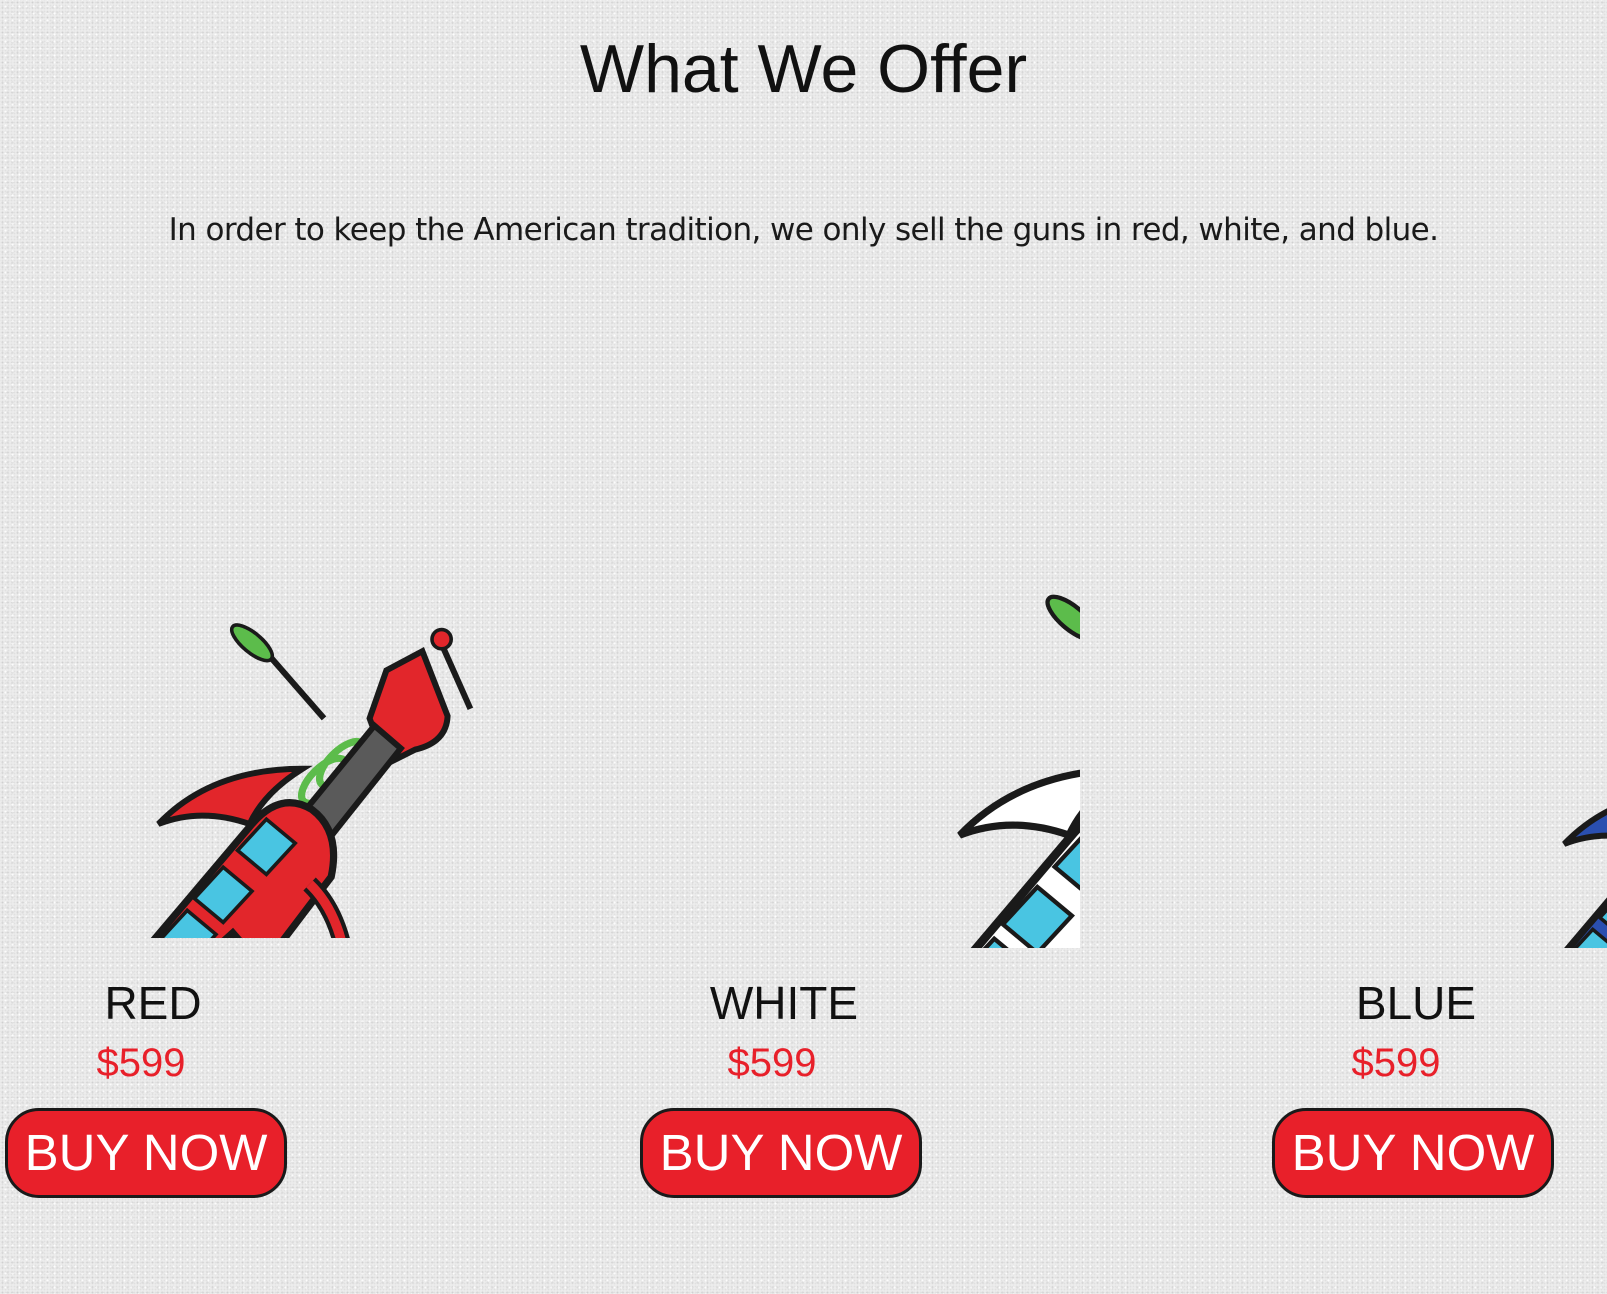 This screenshot has width=1607, height=1294. Describe the element at coordinates (153, 1003) in the screenshot. I see `product-name: RED` at that location.